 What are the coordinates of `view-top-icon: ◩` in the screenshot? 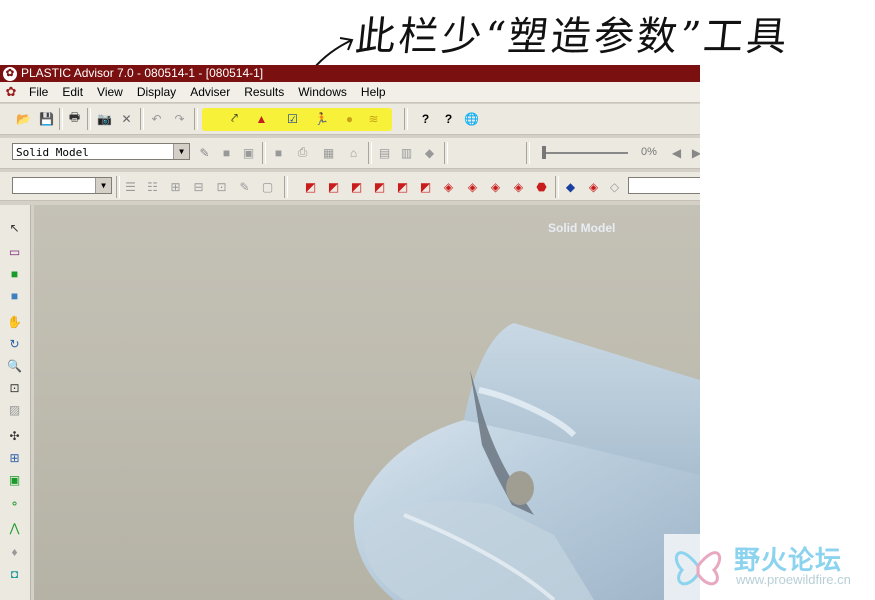 It's located at (379, 186).